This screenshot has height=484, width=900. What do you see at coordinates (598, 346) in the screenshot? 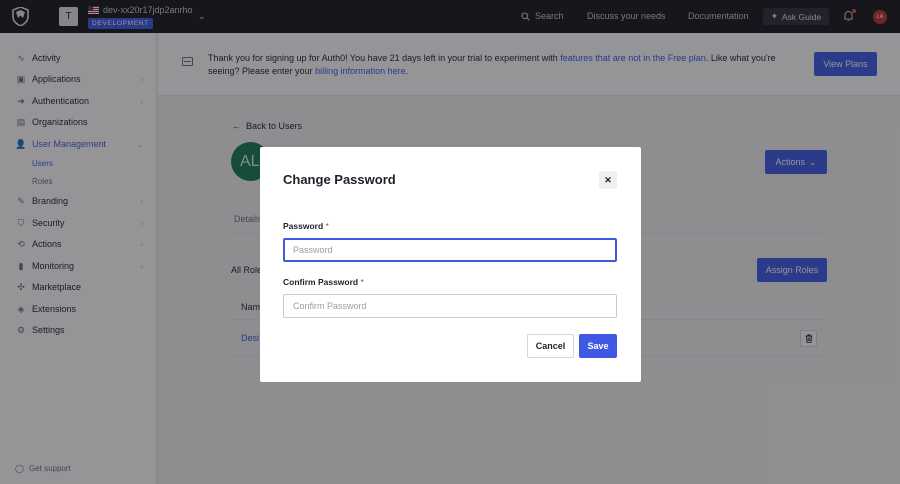
I see `save-button: Save` at bounding box center [598, 346].